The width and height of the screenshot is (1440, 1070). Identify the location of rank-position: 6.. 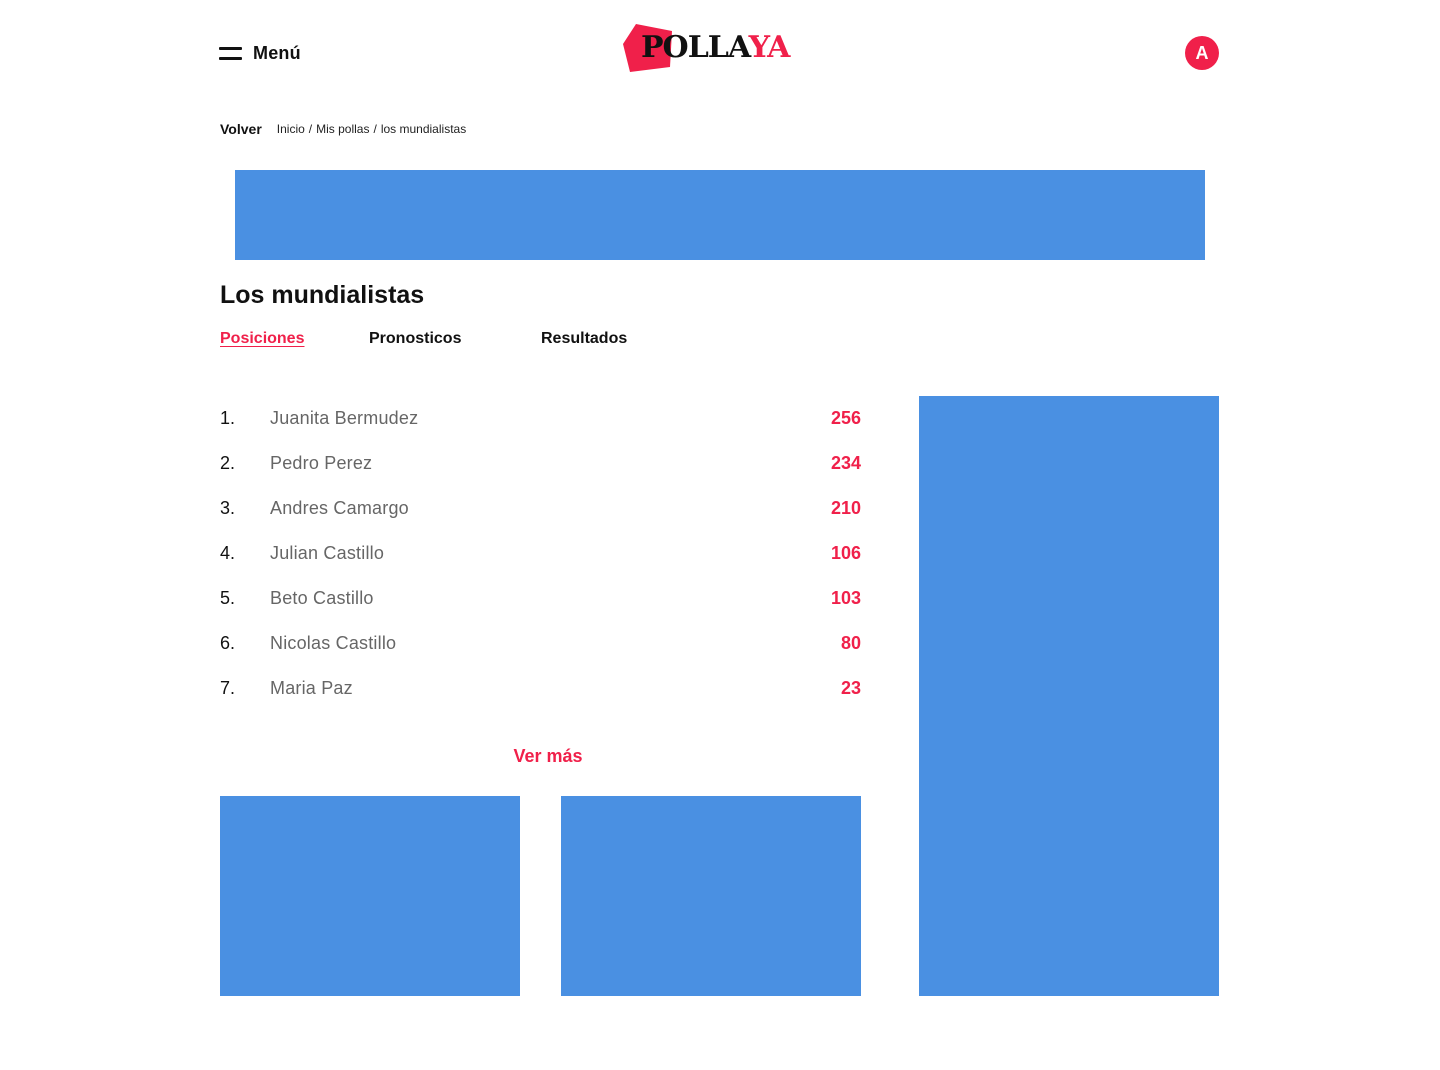
(228, 643).